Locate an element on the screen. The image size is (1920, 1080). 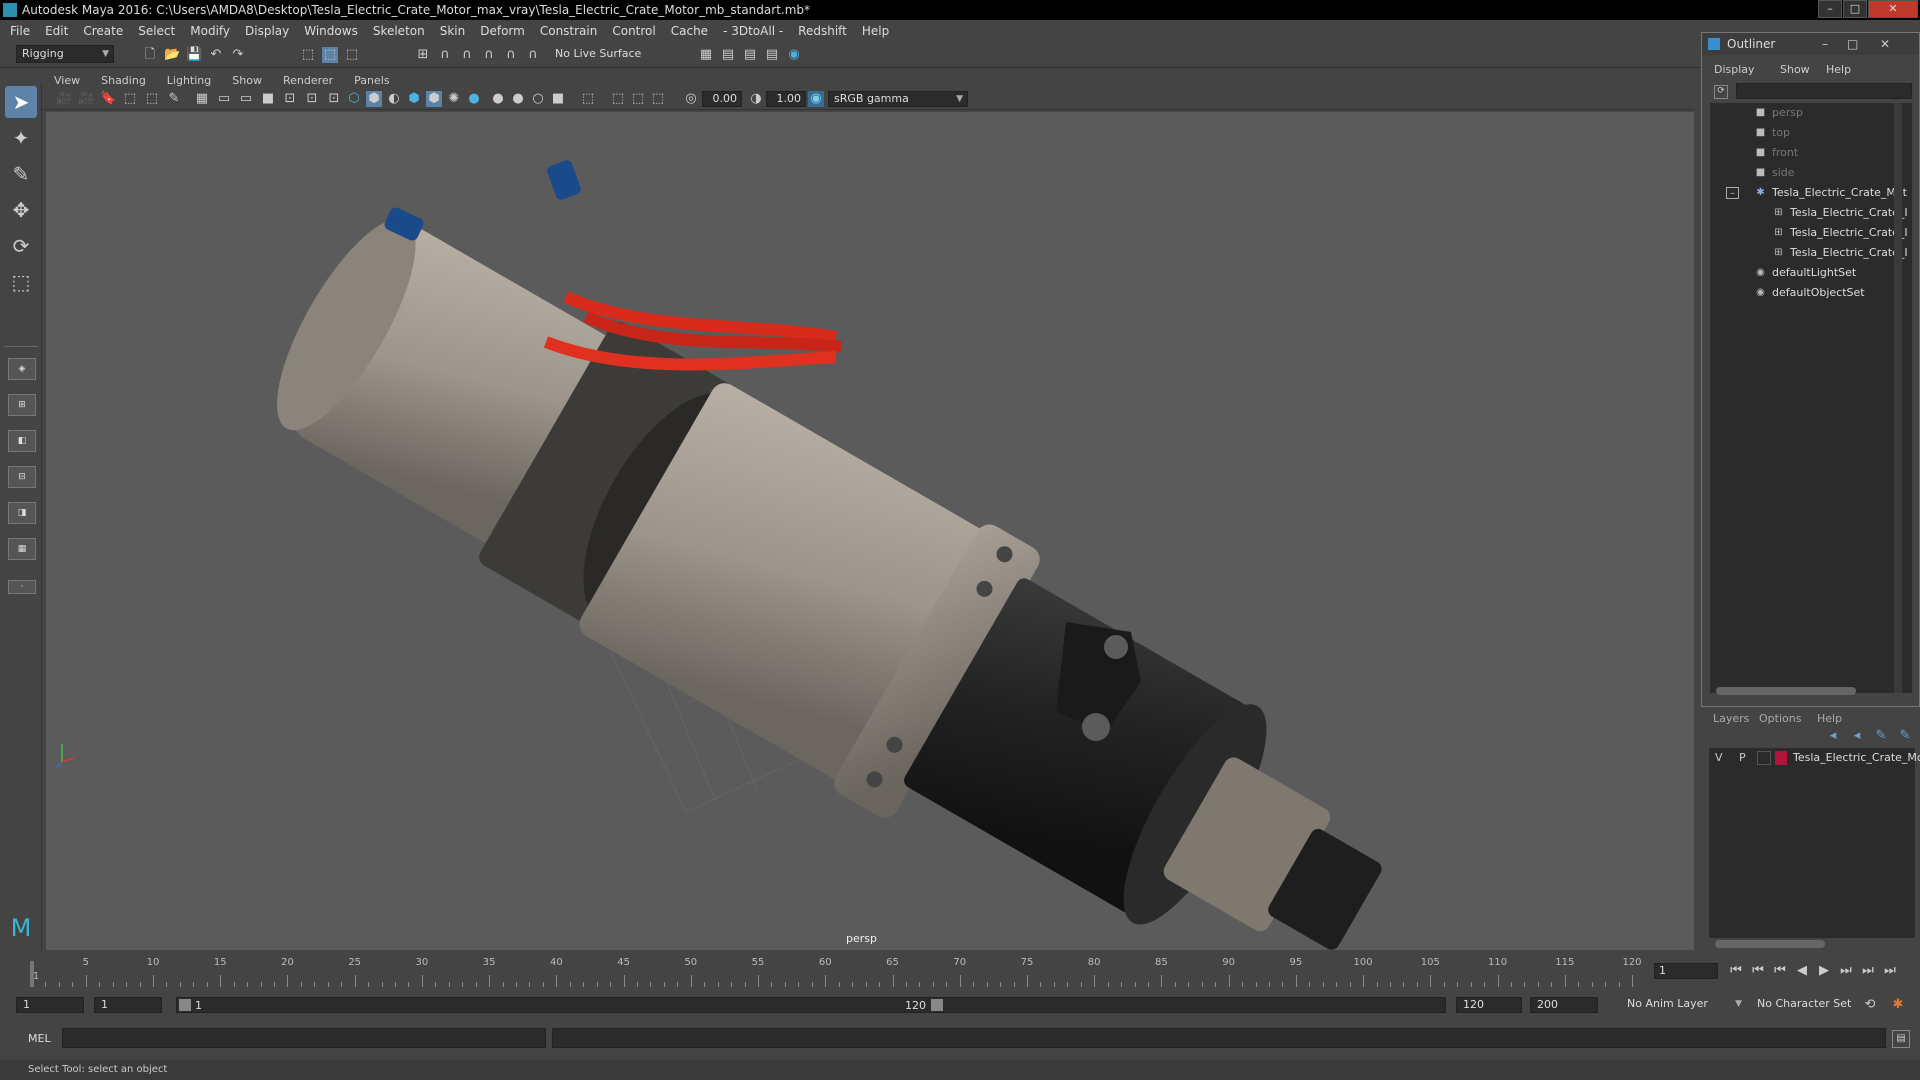
bookmark-icon: 🔖 is located at coordinates (108, 99).